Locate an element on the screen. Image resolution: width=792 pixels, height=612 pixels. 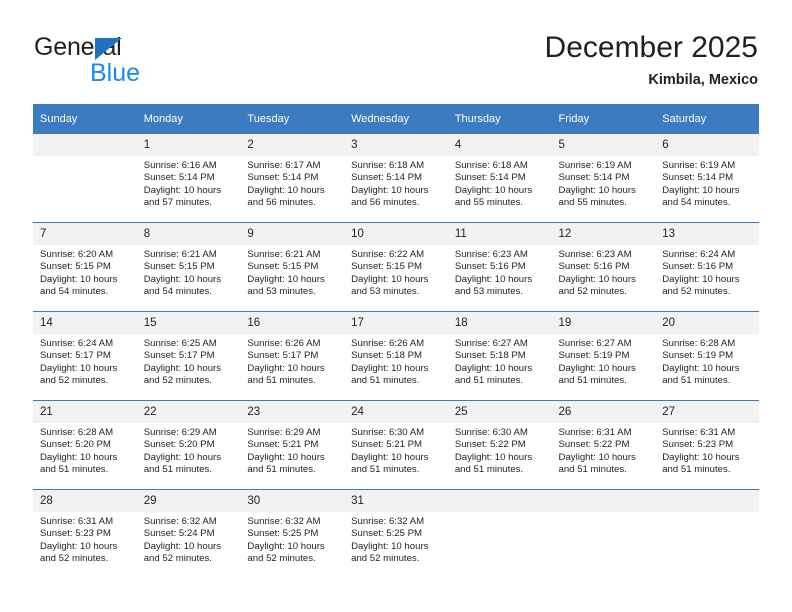
sunset-text: Sunset: 5:19 PM is located at coordinates (698, 356).